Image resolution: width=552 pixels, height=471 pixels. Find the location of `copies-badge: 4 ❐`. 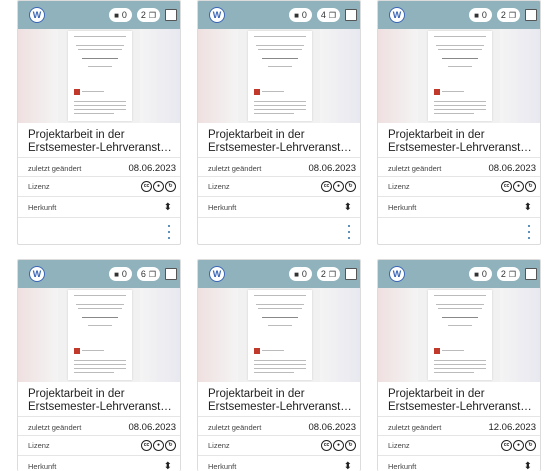

copies-badge: 4 ❐ is located at coordinates (328, 15).